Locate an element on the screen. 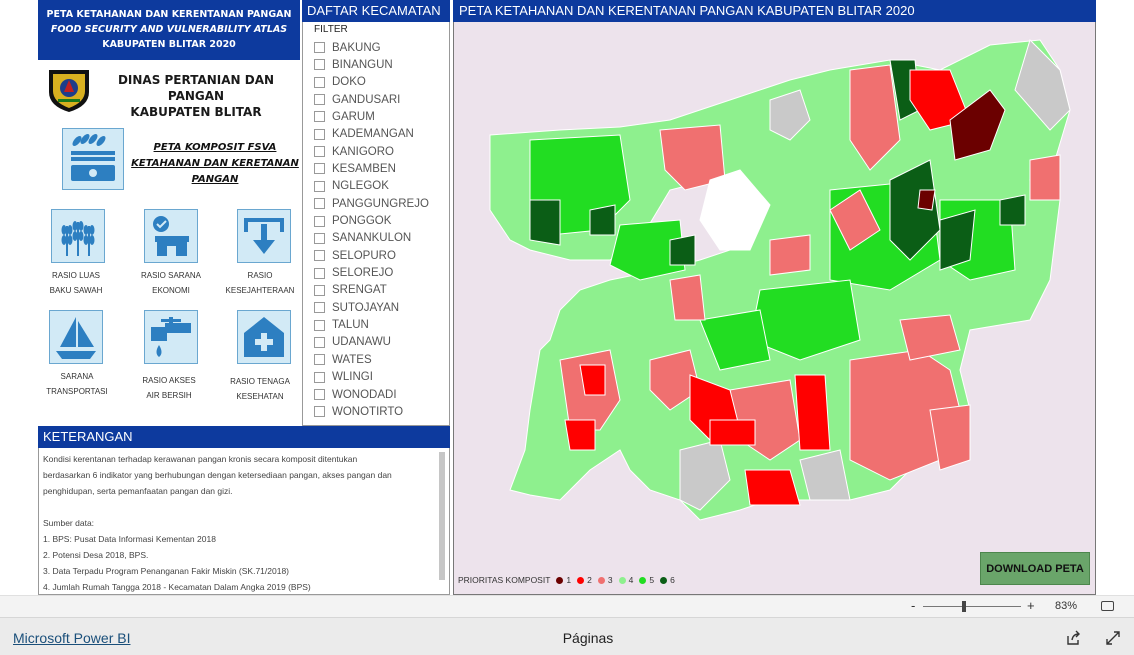 The width and height of the screenshot is (1134, 655). sailboat-icon is located at coordinates (76, 337).